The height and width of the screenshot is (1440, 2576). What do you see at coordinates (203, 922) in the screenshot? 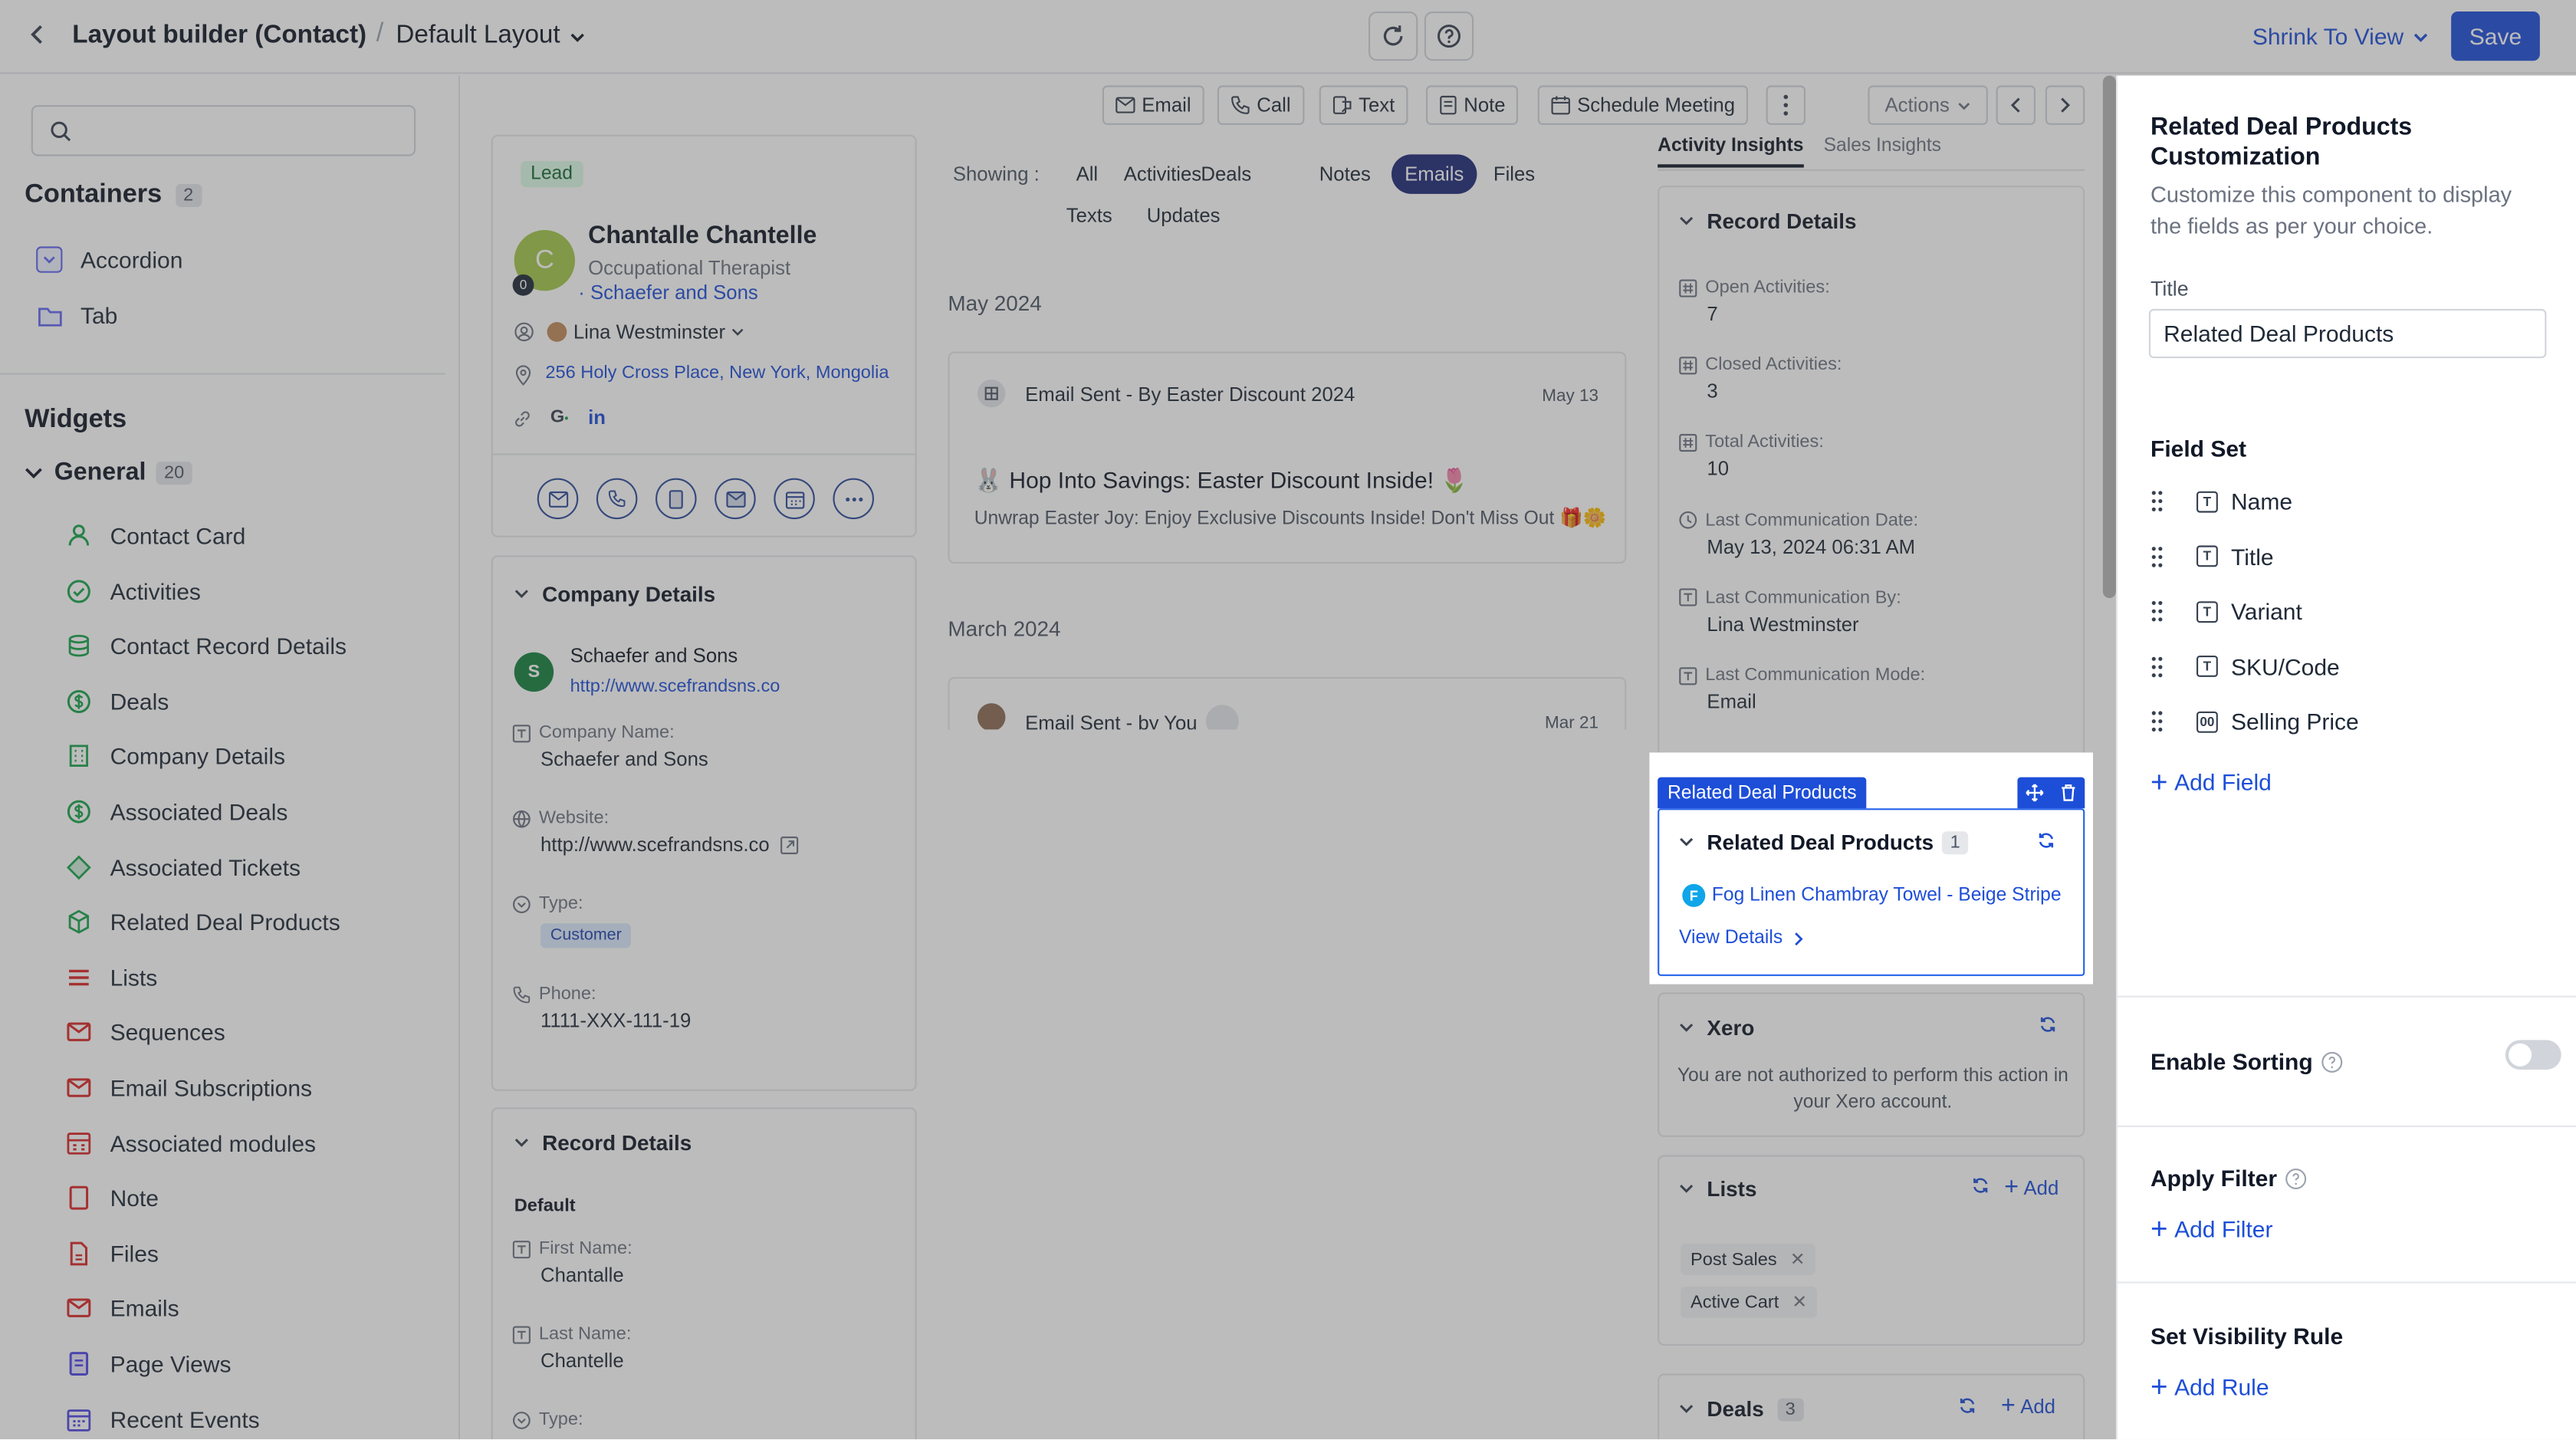
I see `widget-item: Related Deal Products` at bounding box center [203, 922].